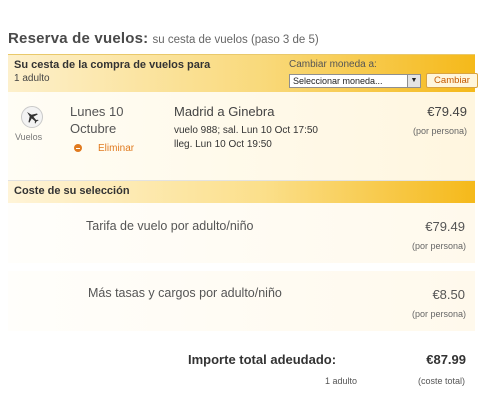 The width and height of the screenshot is (482, 400). What do you see at coordinates (413, 81) in the screenshot?
I see `chevron-down-icon: ▼` at bounding box center [413, 81].